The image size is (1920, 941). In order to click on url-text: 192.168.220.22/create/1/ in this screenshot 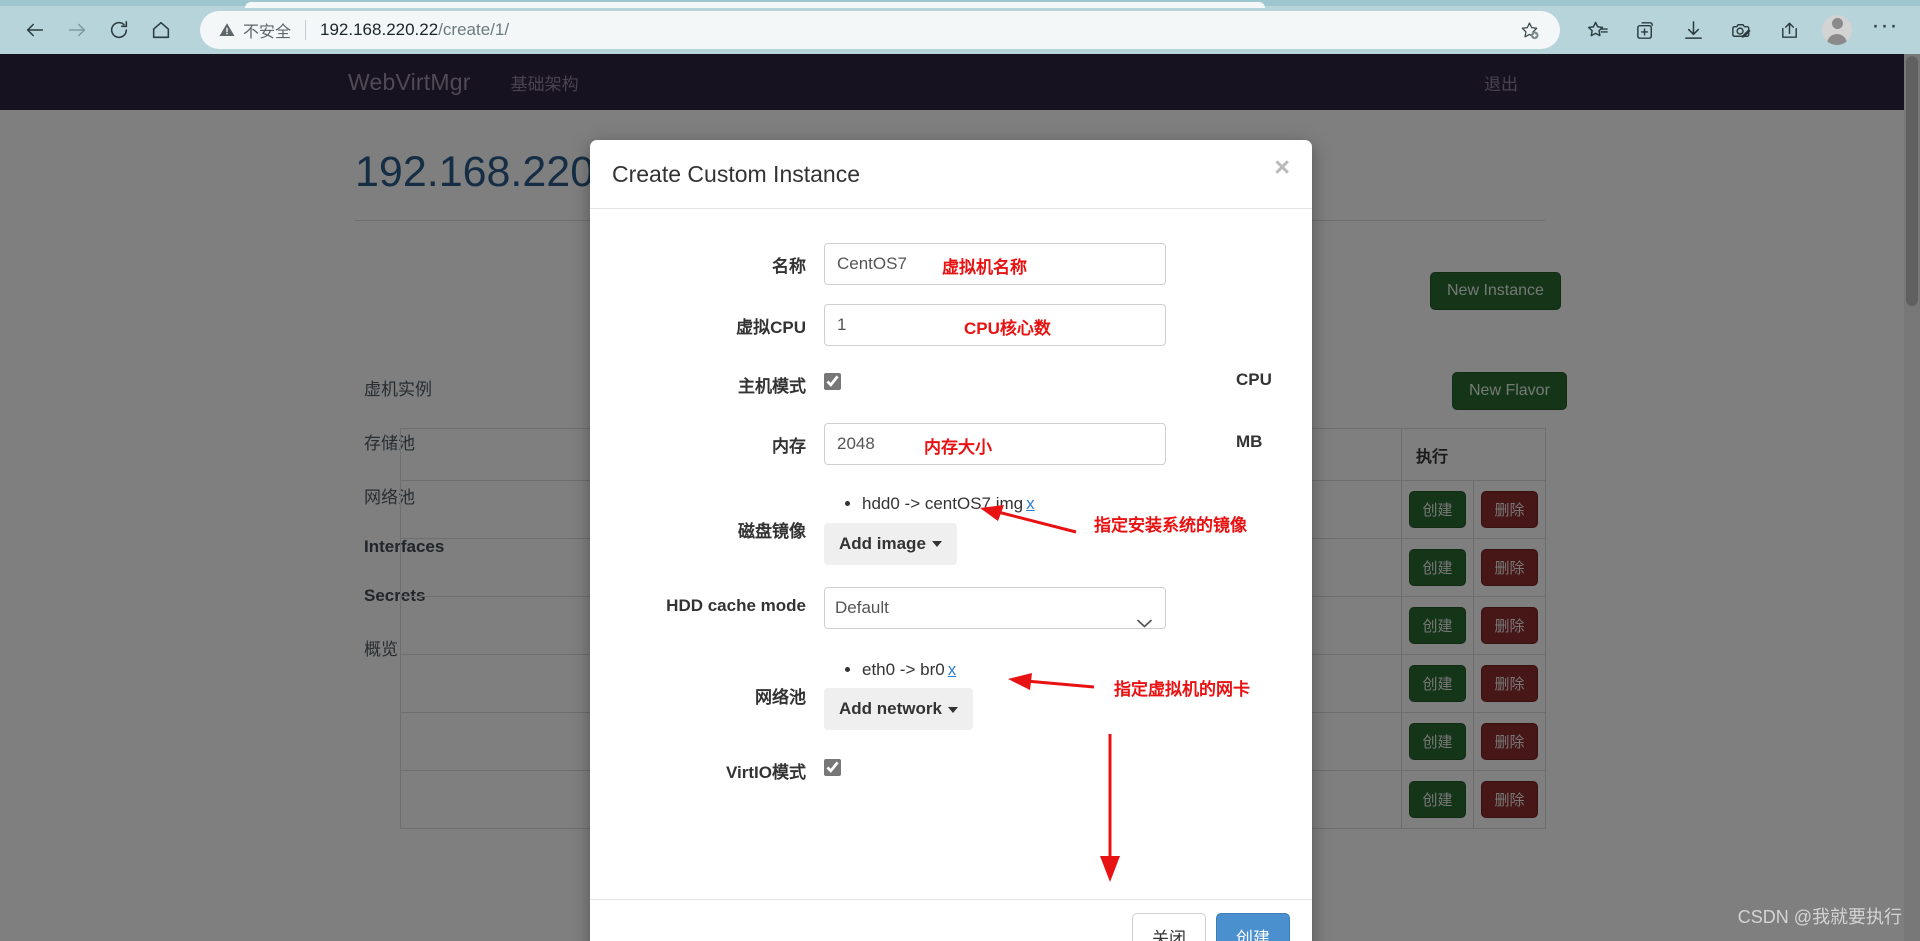, I will do `click(914, 30)`.